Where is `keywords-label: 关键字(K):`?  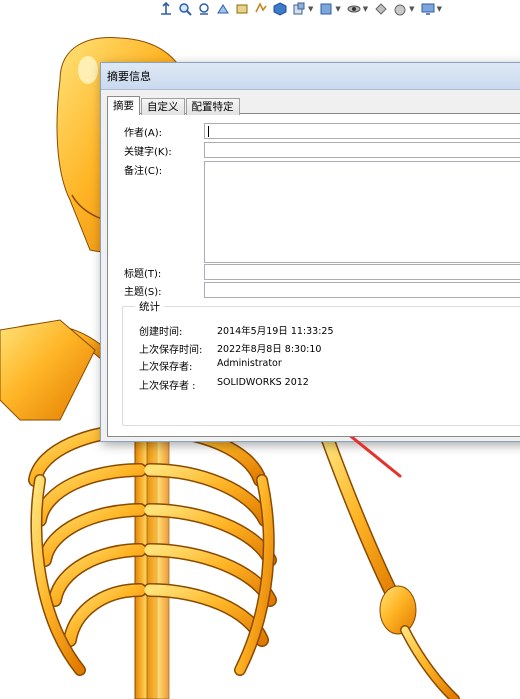 keywords-label: 关键字(K): is located at coordinates (148, 152).